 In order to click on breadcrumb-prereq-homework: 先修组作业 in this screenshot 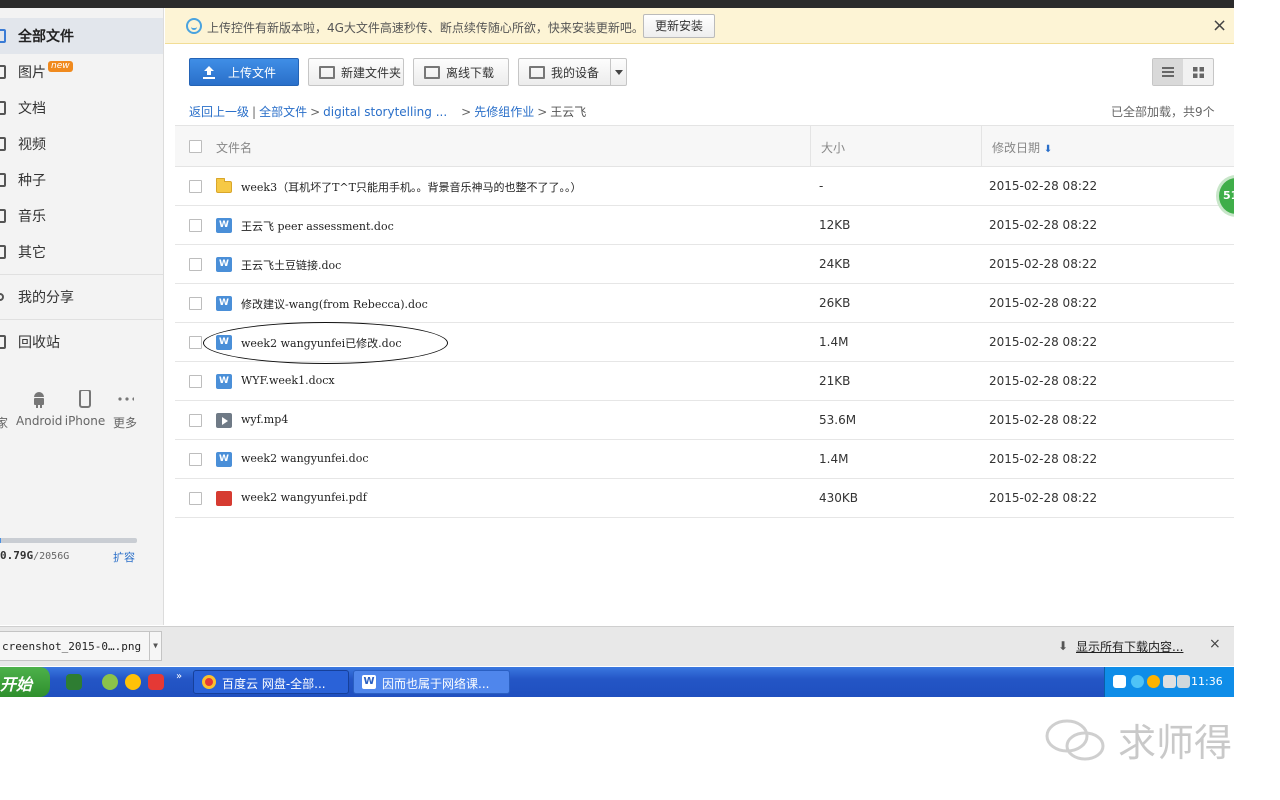, I will do `click(504, 112)`.